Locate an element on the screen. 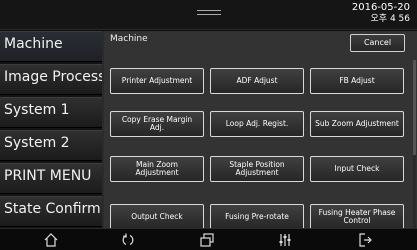 The width and height of the screenshot is (417, 250). sidebar-item-print-menu: PRINT MENU is located at coordinates (51, 178).